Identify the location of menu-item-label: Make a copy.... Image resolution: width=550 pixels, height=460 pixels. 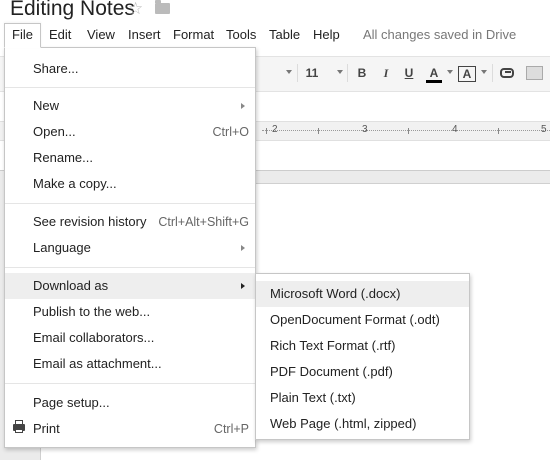
(75, 183).